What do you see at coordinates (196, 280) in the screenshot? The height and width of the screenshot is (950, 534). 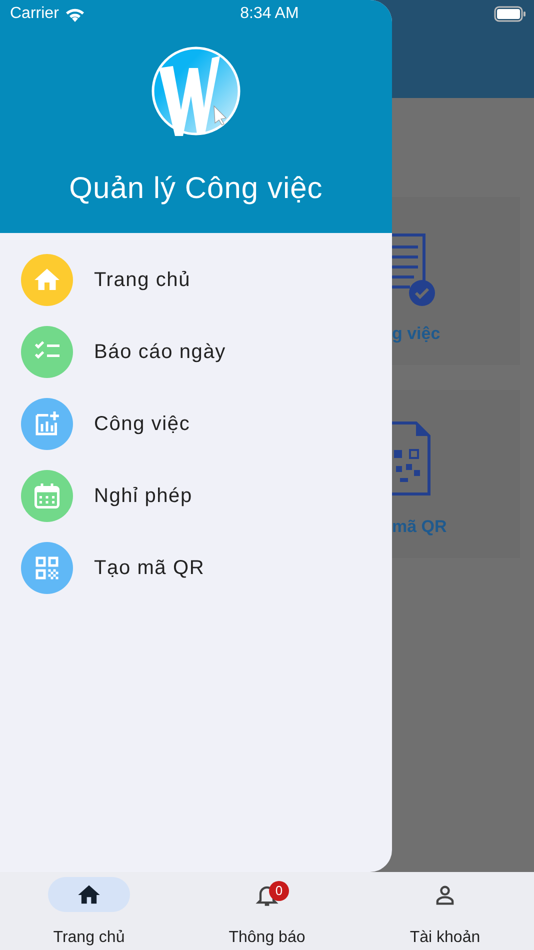 I see `drawer-menu-item: Trang chủ` at bounding box center [196, 280].